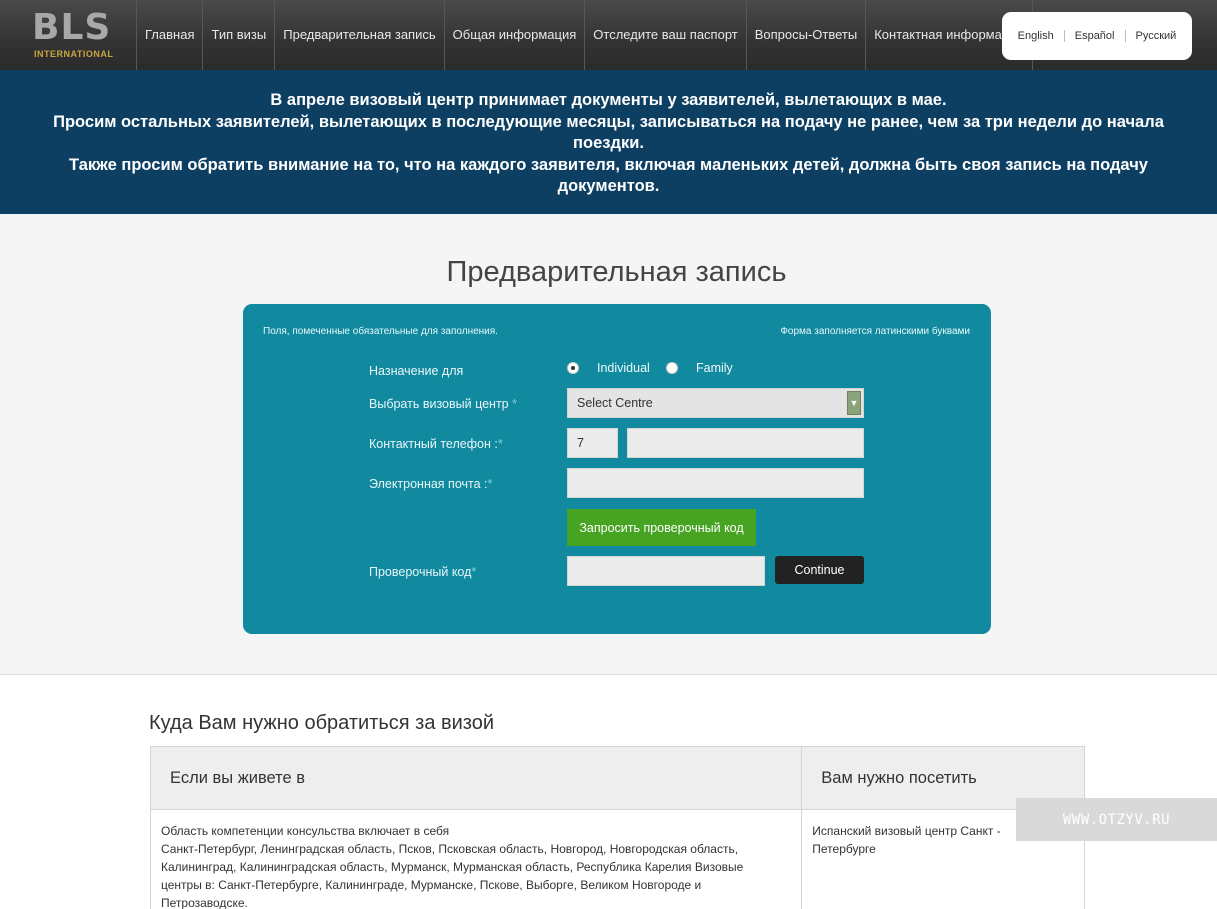 This screenshot has height=909, width=1217. What do you see at coordinates (715, 403) in the screenshot?
I see `centre-select: Select Centre ▼` at bounding box center [715, 403].